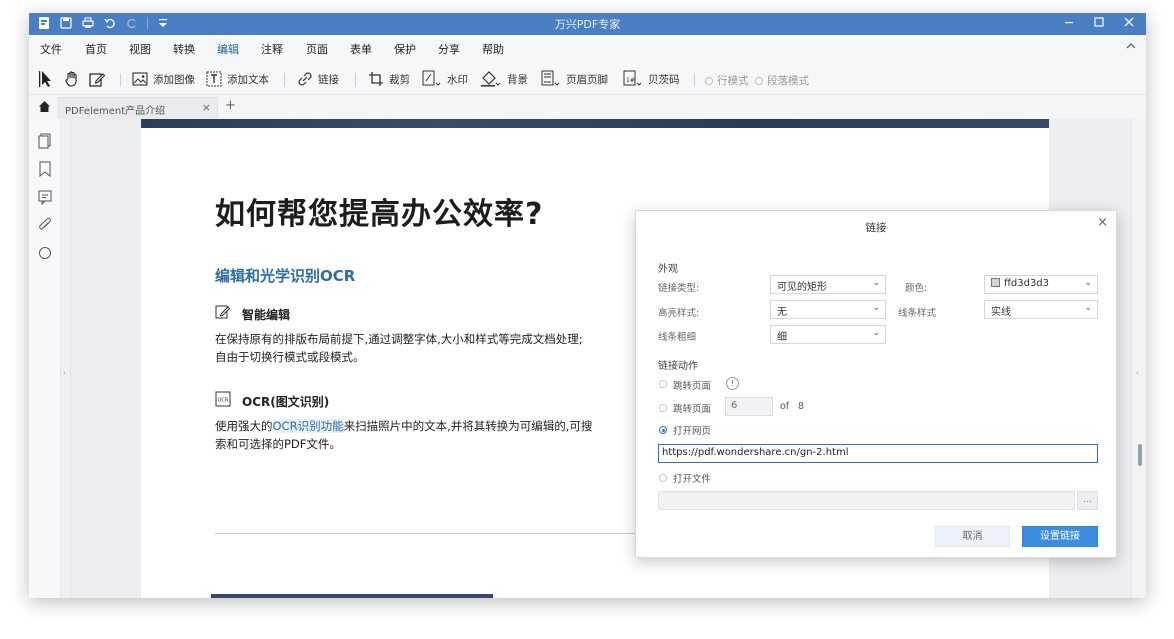 This screenshot has width=1174, height=639. What do you see at coordinates (878, 453) in the screenshot?
I see `url-input: https://pdf.wondershare.cn/gn-2.html` at bounding box center [878, 453].